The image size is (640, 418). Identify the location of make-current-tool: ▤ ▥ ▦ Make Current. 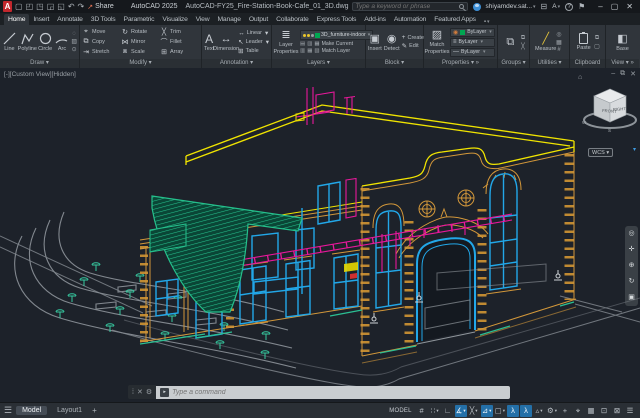
(336, 44).